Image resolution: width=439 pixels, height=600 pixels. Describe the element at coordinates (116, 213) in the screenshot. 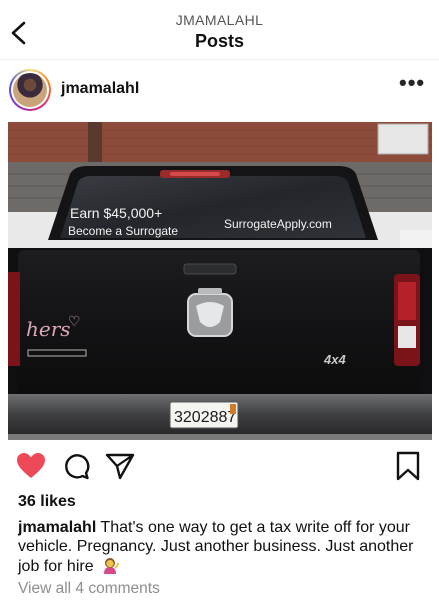

I see `window-text-line1: Earn $45,000+` at that location.